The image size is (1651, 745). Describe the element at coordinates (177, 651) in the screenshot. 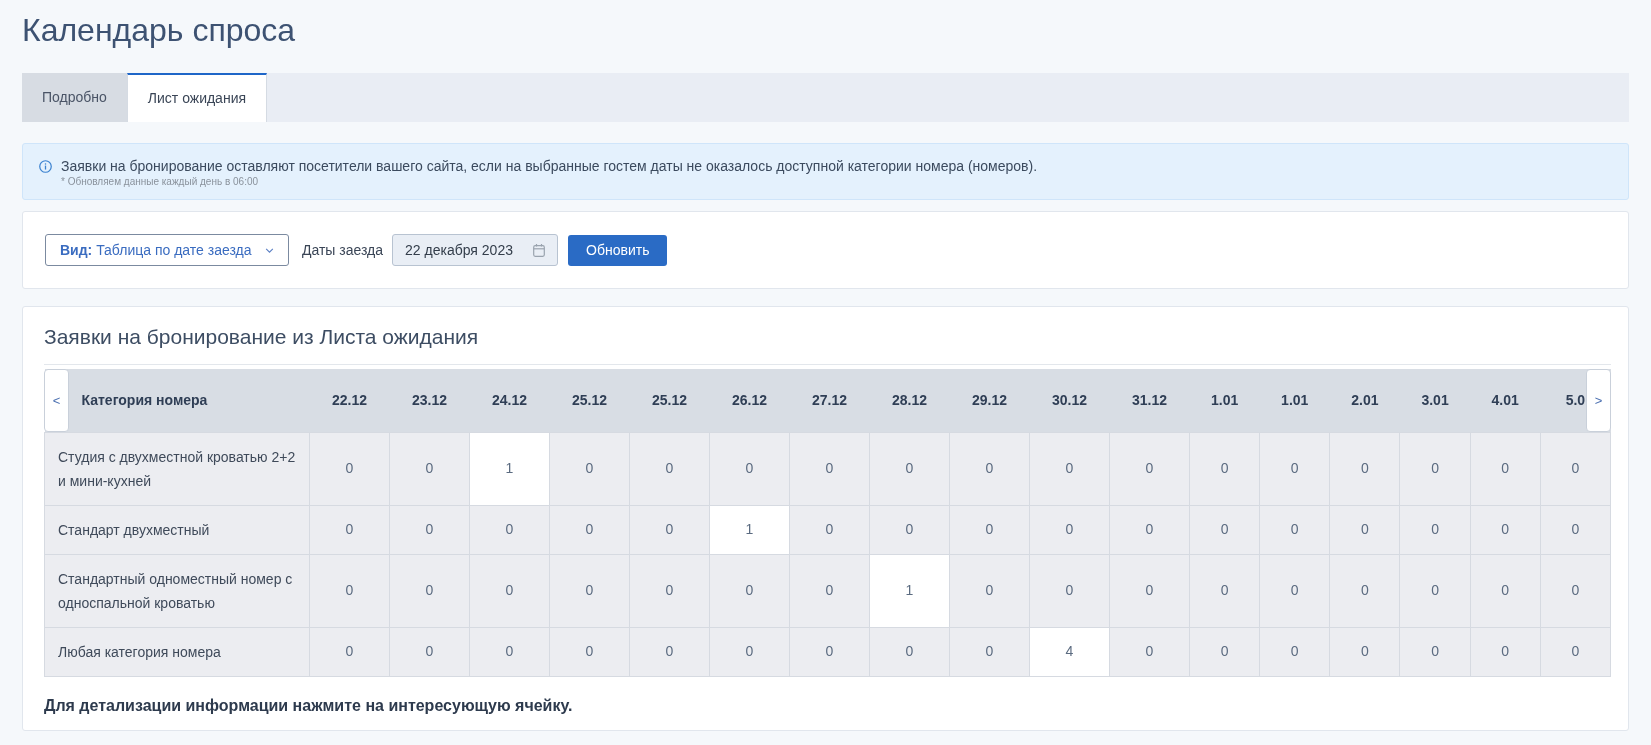

I see `table-cell: Любая категория номера` at that location.